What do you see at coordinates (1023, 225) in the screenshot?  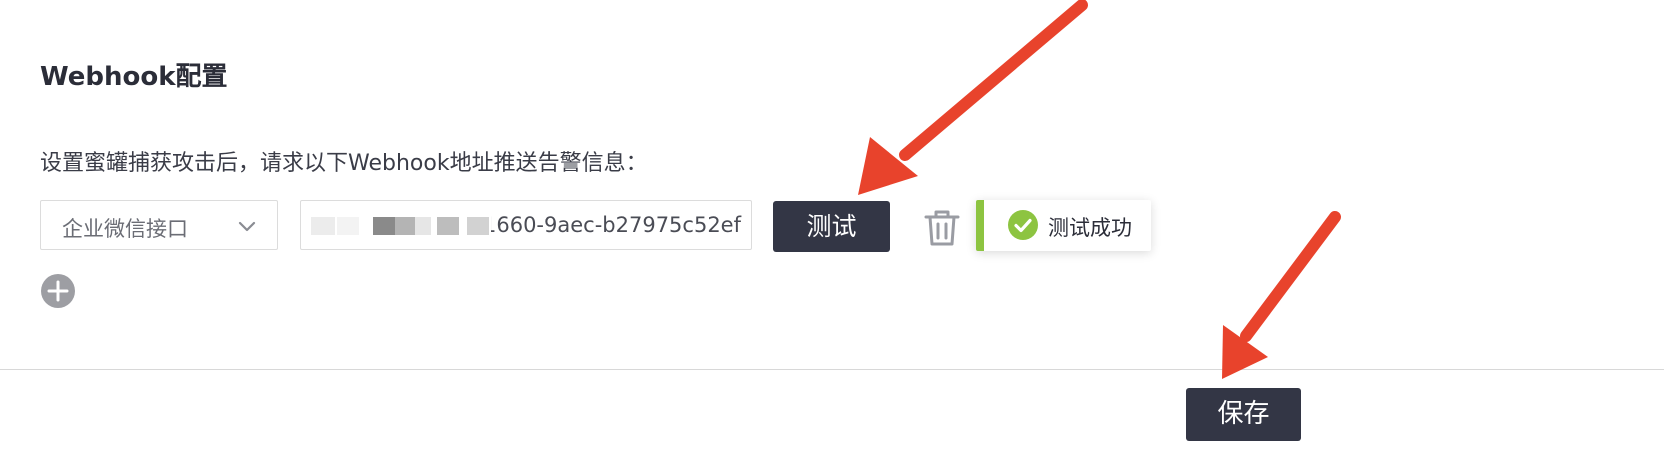 I see `check-circle-icon` at bounding box center [1023, 225].